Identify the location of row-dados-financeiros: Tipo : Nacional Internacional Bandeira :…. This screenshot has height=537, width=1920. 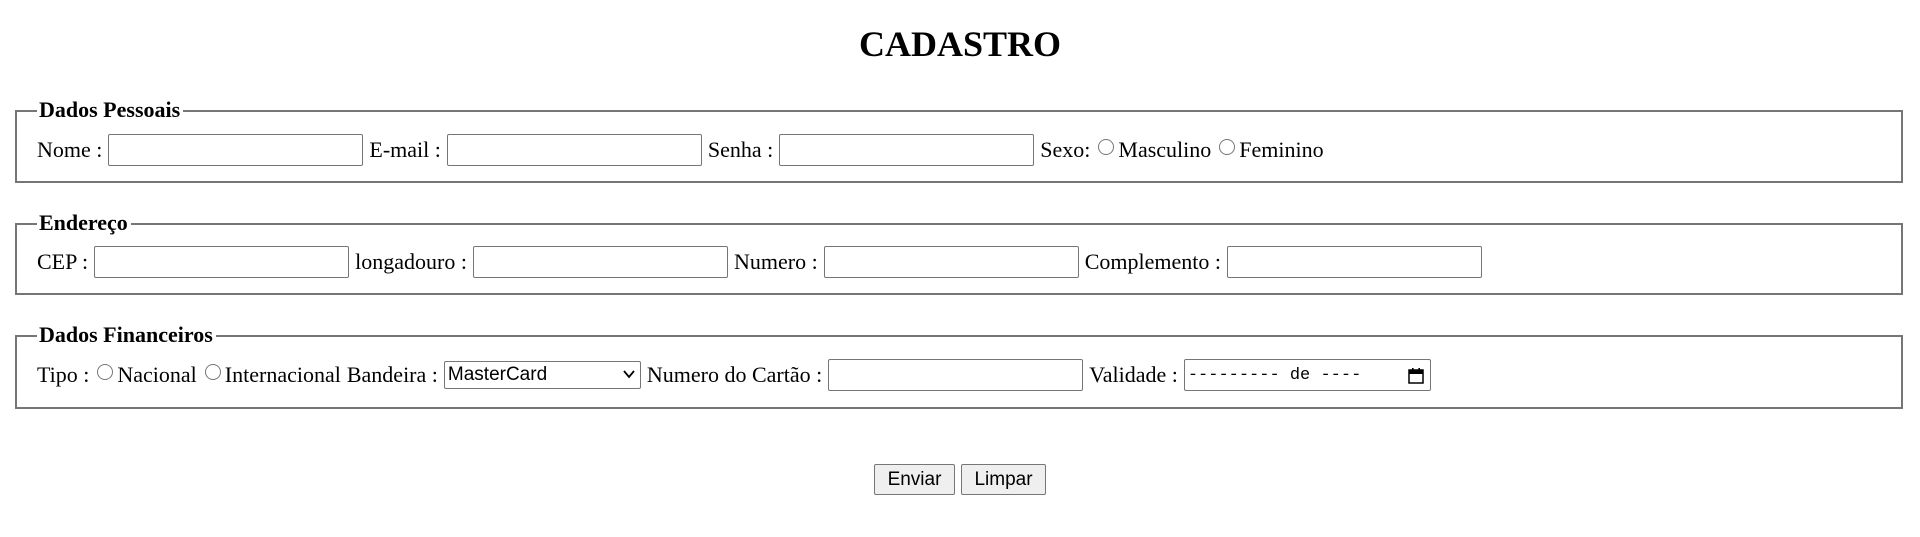
(734, 375).